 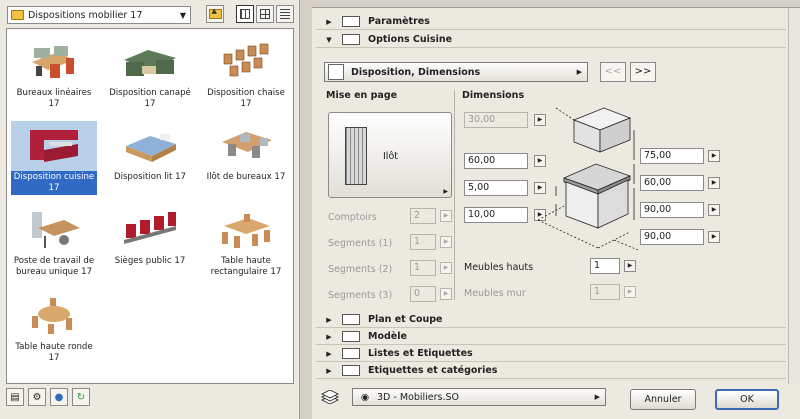 What do you see at coordinates (496, 120) in the screenshot?
I see `upper-depth-field: 30,00` at bounding box center [496, 120].